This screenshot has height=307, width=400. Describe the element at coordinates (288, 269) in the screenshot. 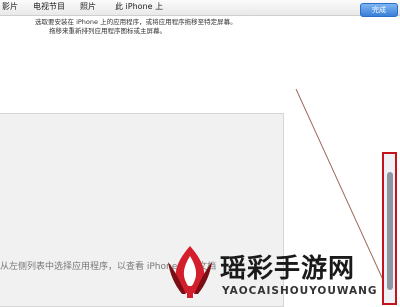

I see `watermark-title: 瑶彩手游网` at that location.